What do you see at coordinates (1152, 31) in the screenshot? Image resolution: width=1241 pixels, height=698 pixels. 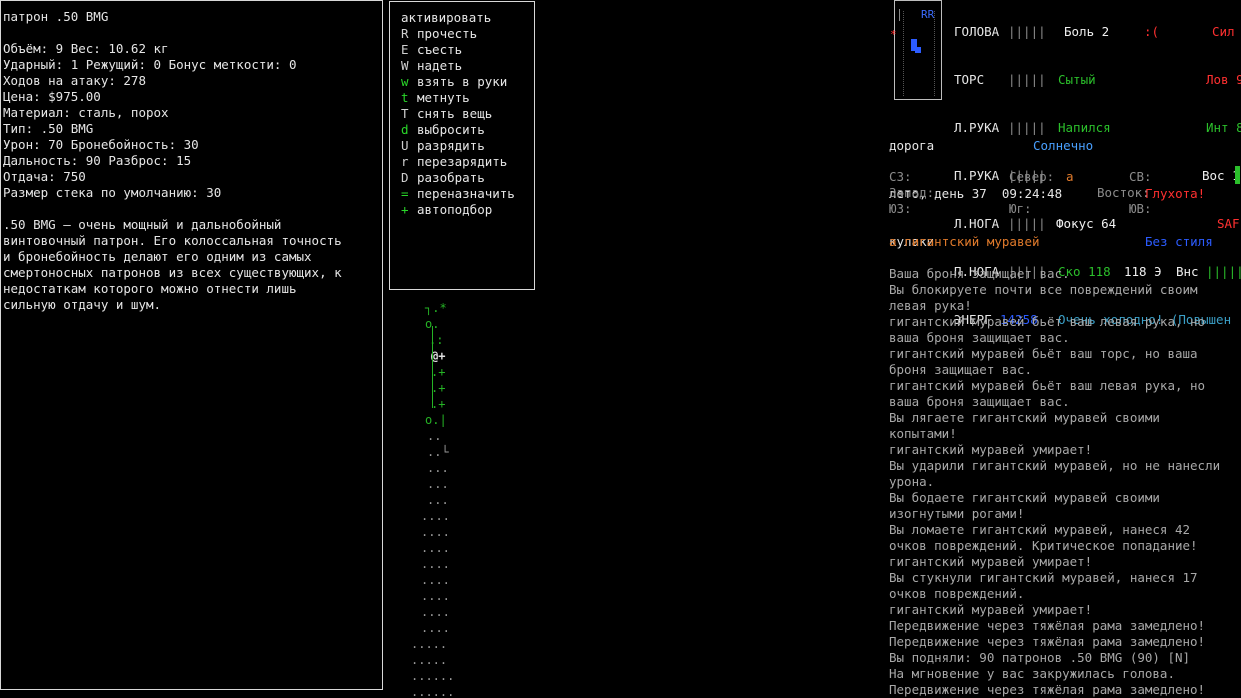 I see `mood-face: :(` at bounding box center [1152, 31].